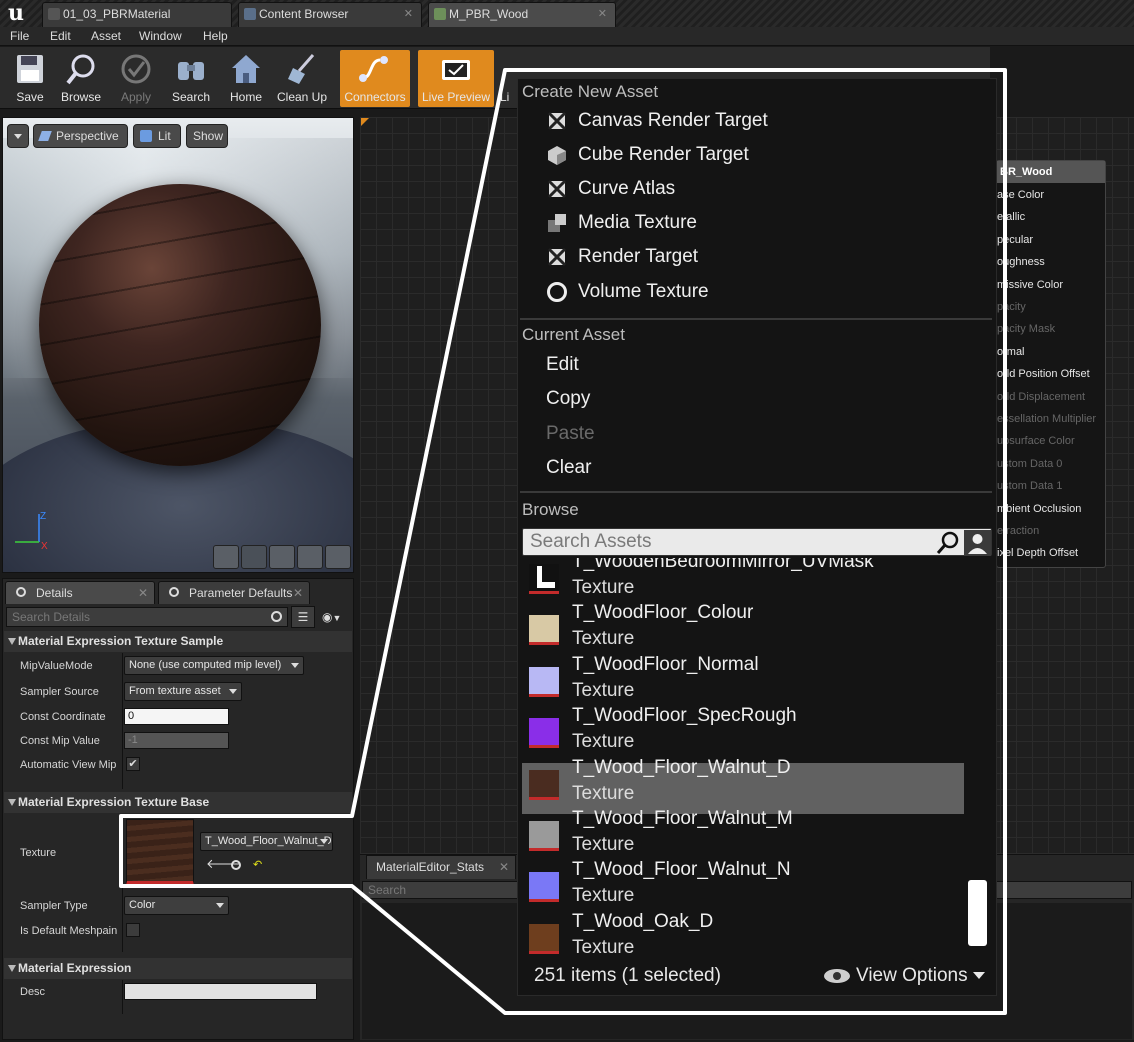 The image size is (1134, 1042). What do you see at coordinates (176, 905) in the screenshot?
I see `sampler-type-dropdown: Color` at bounding box center [176, 905].